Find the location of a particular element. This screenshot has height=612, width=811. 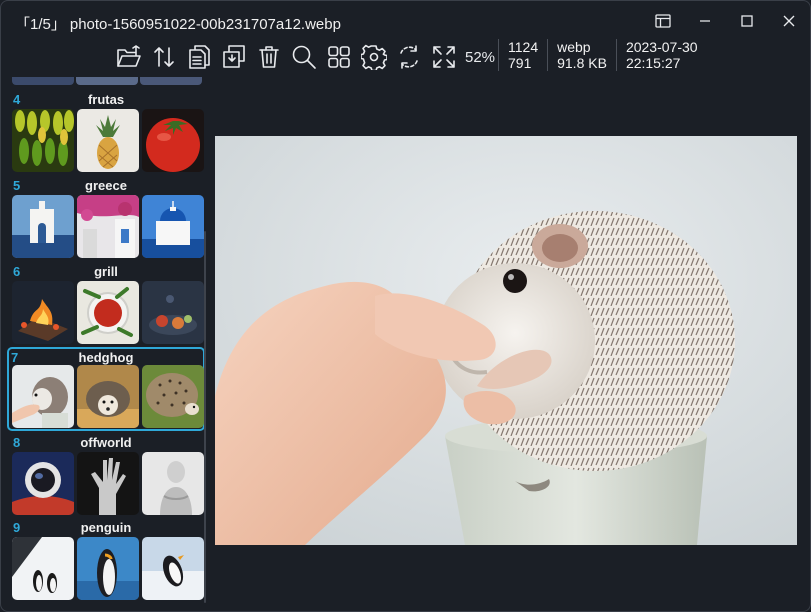

thumbnail-king-penguin is located at coordinates (108, 568).